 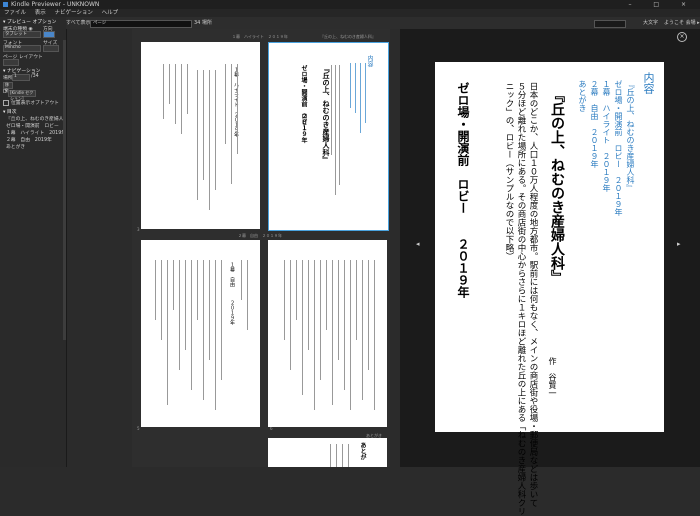 I want to click on sidebar-scrollbar, so click(x=64, y=190).